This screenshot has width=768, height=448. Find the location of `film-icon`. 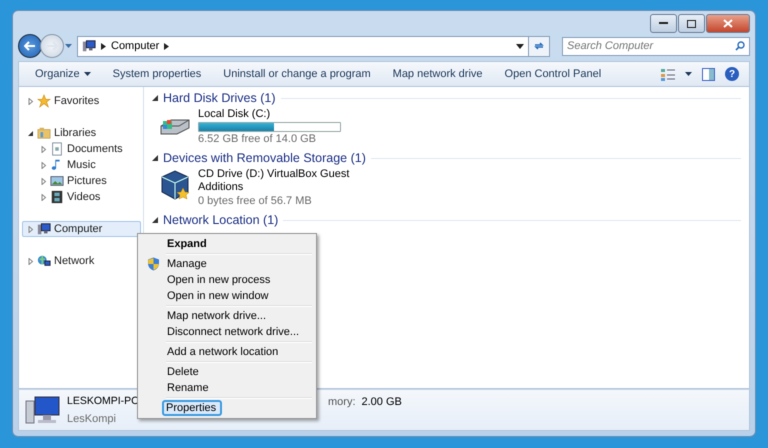

film-icon is located at coordinates (57, 197).